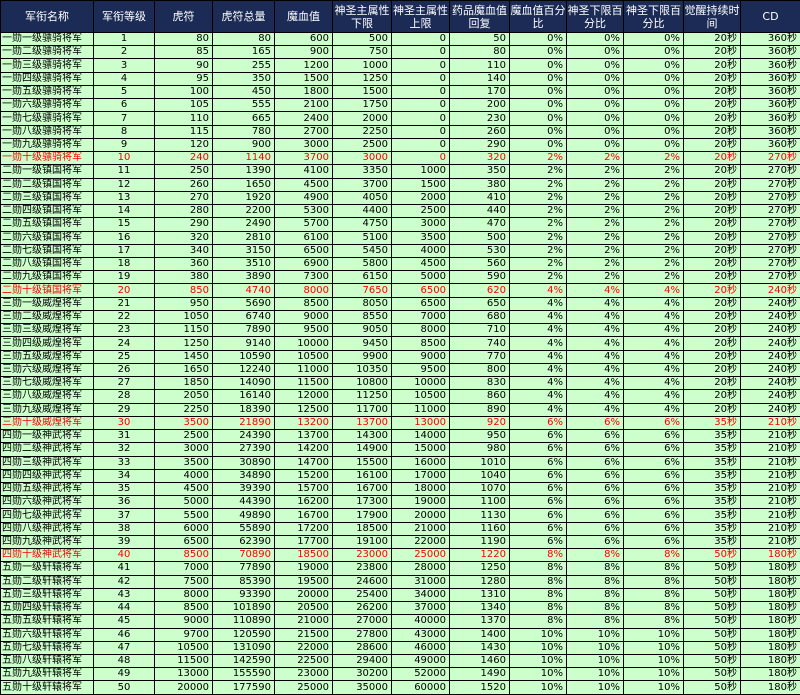 Image resolution: width=800 pixels, height=695 pixels. Describe the element at coordinates (47, 145) in the screenshot. I see `table-cell: 一勋九级骠骑将军` at that location.